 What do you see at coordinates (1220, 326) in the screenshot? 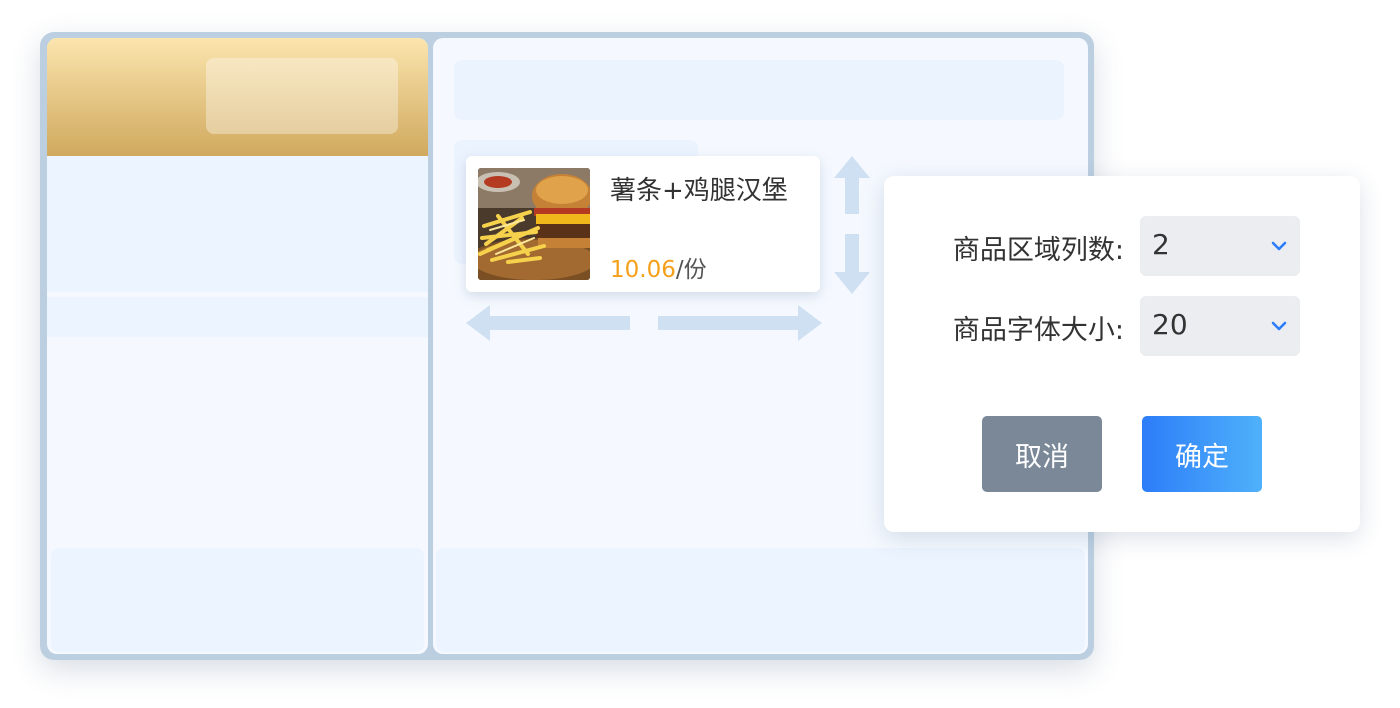
I see `font-size-select: 20` at bounding box center [1220, 326].